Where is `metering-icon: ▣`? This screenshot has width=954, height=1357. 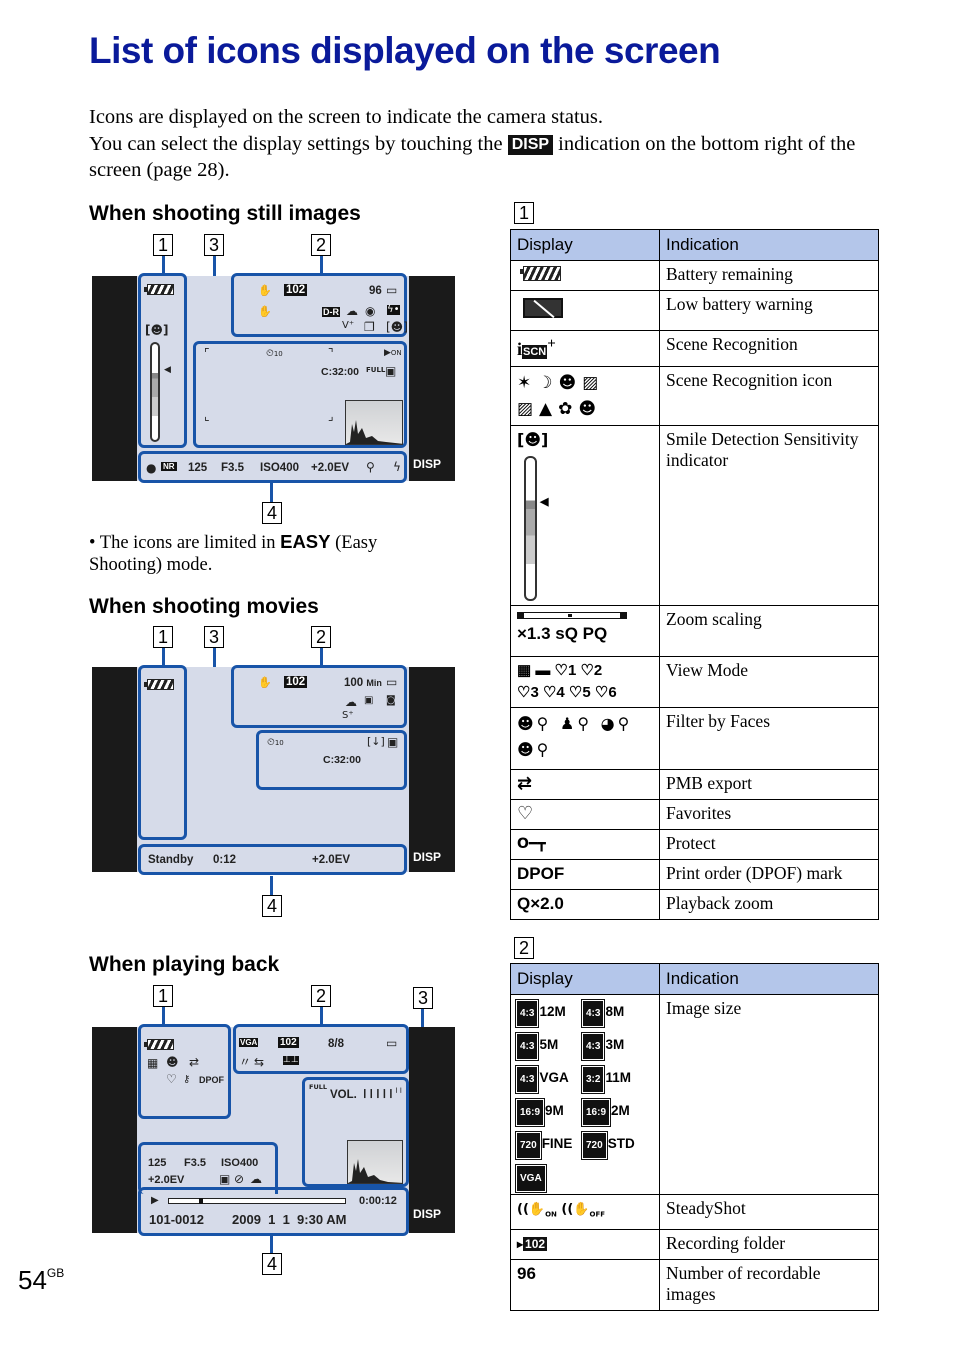
metering-icon: ▣ is located at coordinates (391, 371).